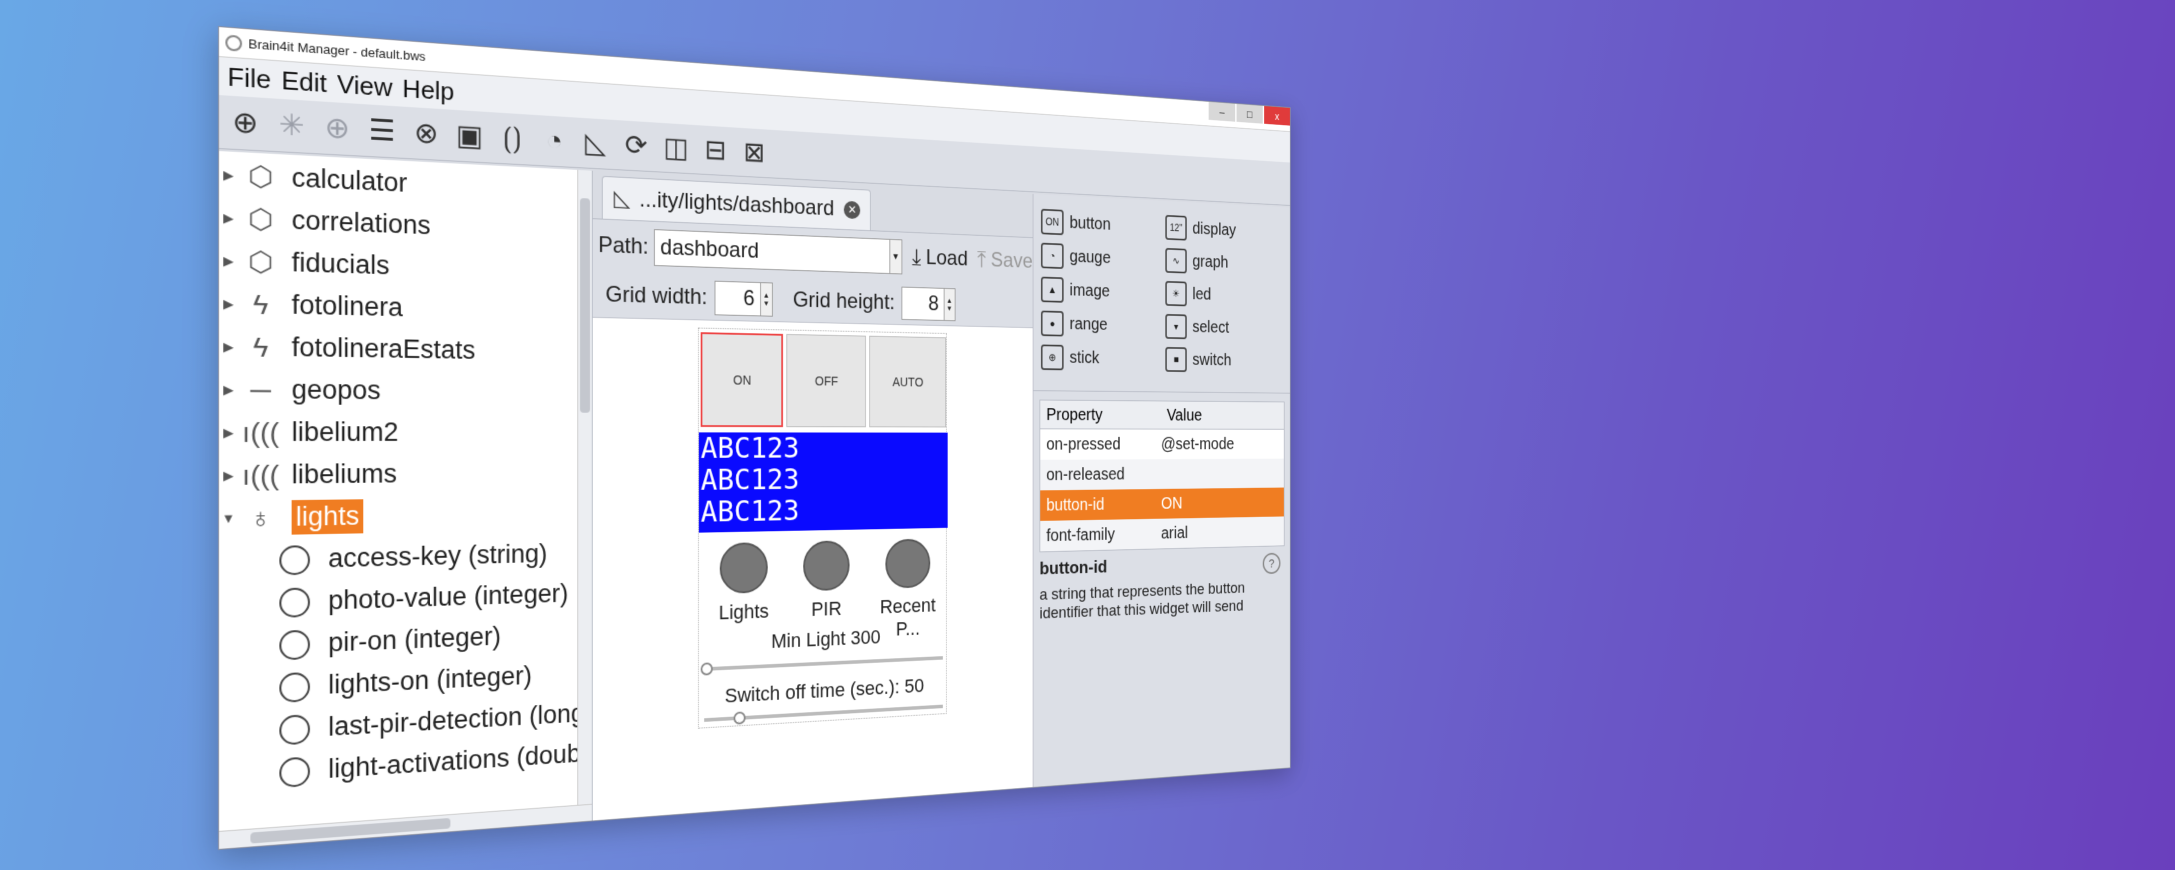 This screenshot has width=2175, height=870. I want to click on menu-file: File, so click(249, 78).